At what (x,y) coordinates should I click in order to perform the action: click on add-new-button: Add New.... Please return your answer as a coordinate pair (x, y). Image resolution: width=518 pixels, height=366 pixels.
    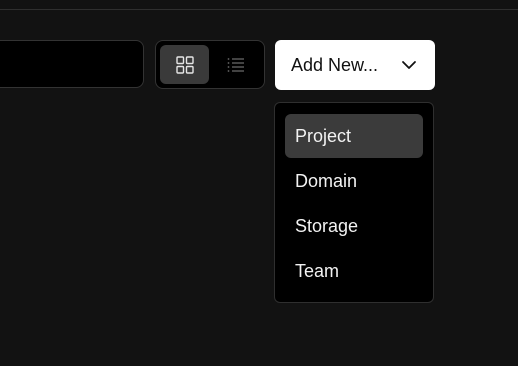
    Looking at the image, I should click on (355, 65).